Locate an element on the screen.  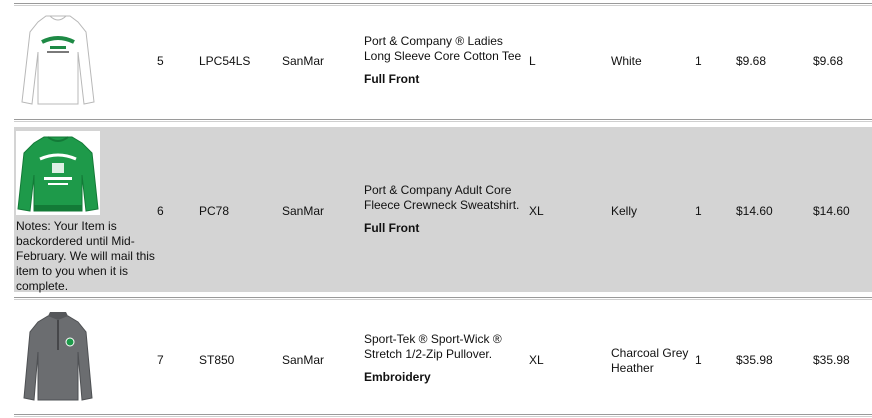
item-sku: ST850 is located at coordinates (217, 360).